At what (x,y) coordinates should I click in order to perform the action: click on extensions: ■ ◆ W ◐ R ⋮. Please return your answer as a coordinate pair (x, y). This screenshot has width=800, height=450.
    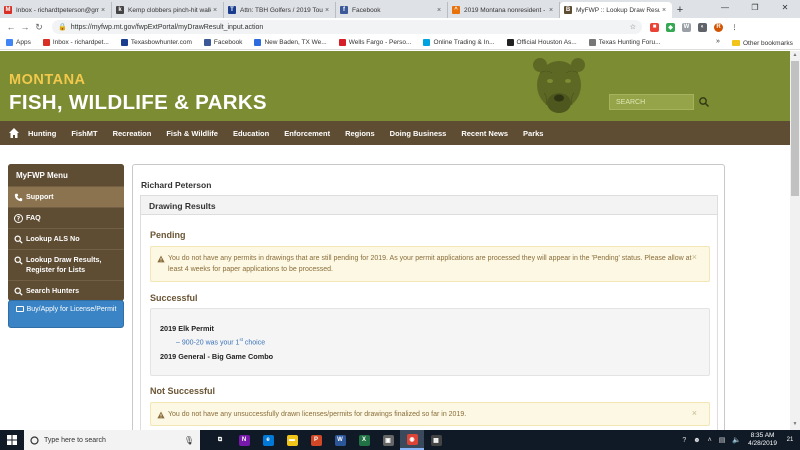
    Looking at the image, I should click on (694, 27).